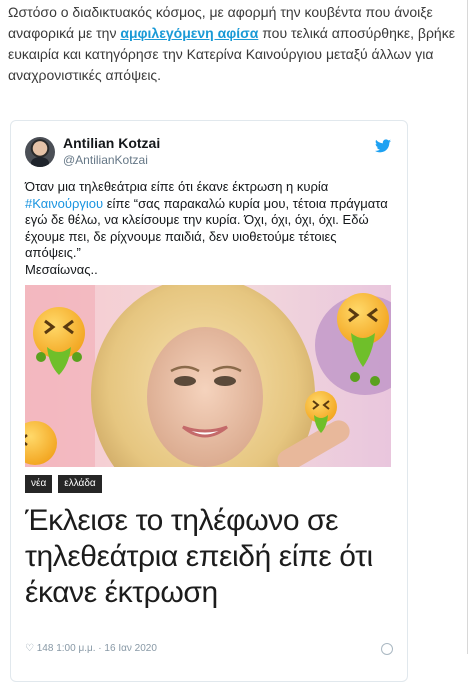  I want to click on twitter-bird-icon, so click(383, 146).